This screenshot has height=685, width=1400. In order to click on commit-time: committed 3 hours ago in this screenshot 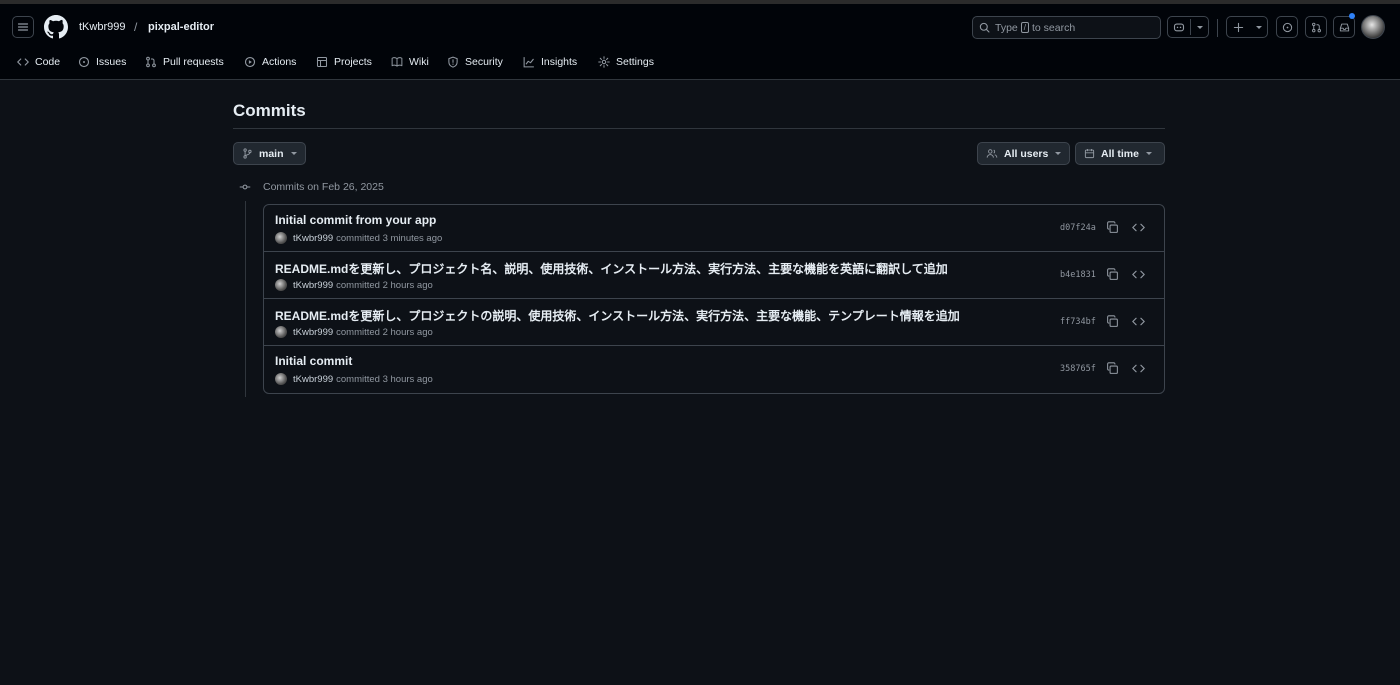, I will do `click(384, 379)`.